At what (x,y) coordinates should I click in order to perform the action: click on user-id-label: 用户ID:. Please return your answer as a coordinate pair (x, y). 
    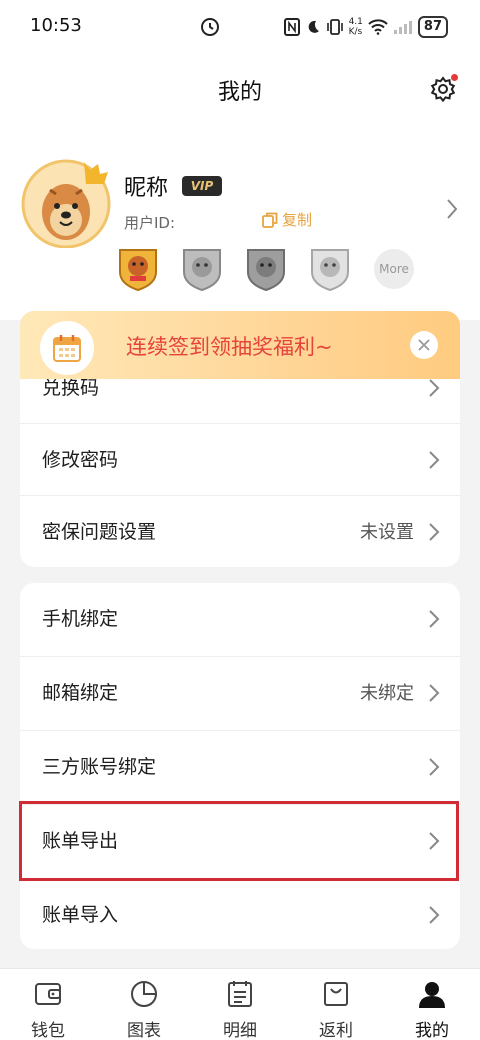
    Looking at the image, I should click on (150, 223).